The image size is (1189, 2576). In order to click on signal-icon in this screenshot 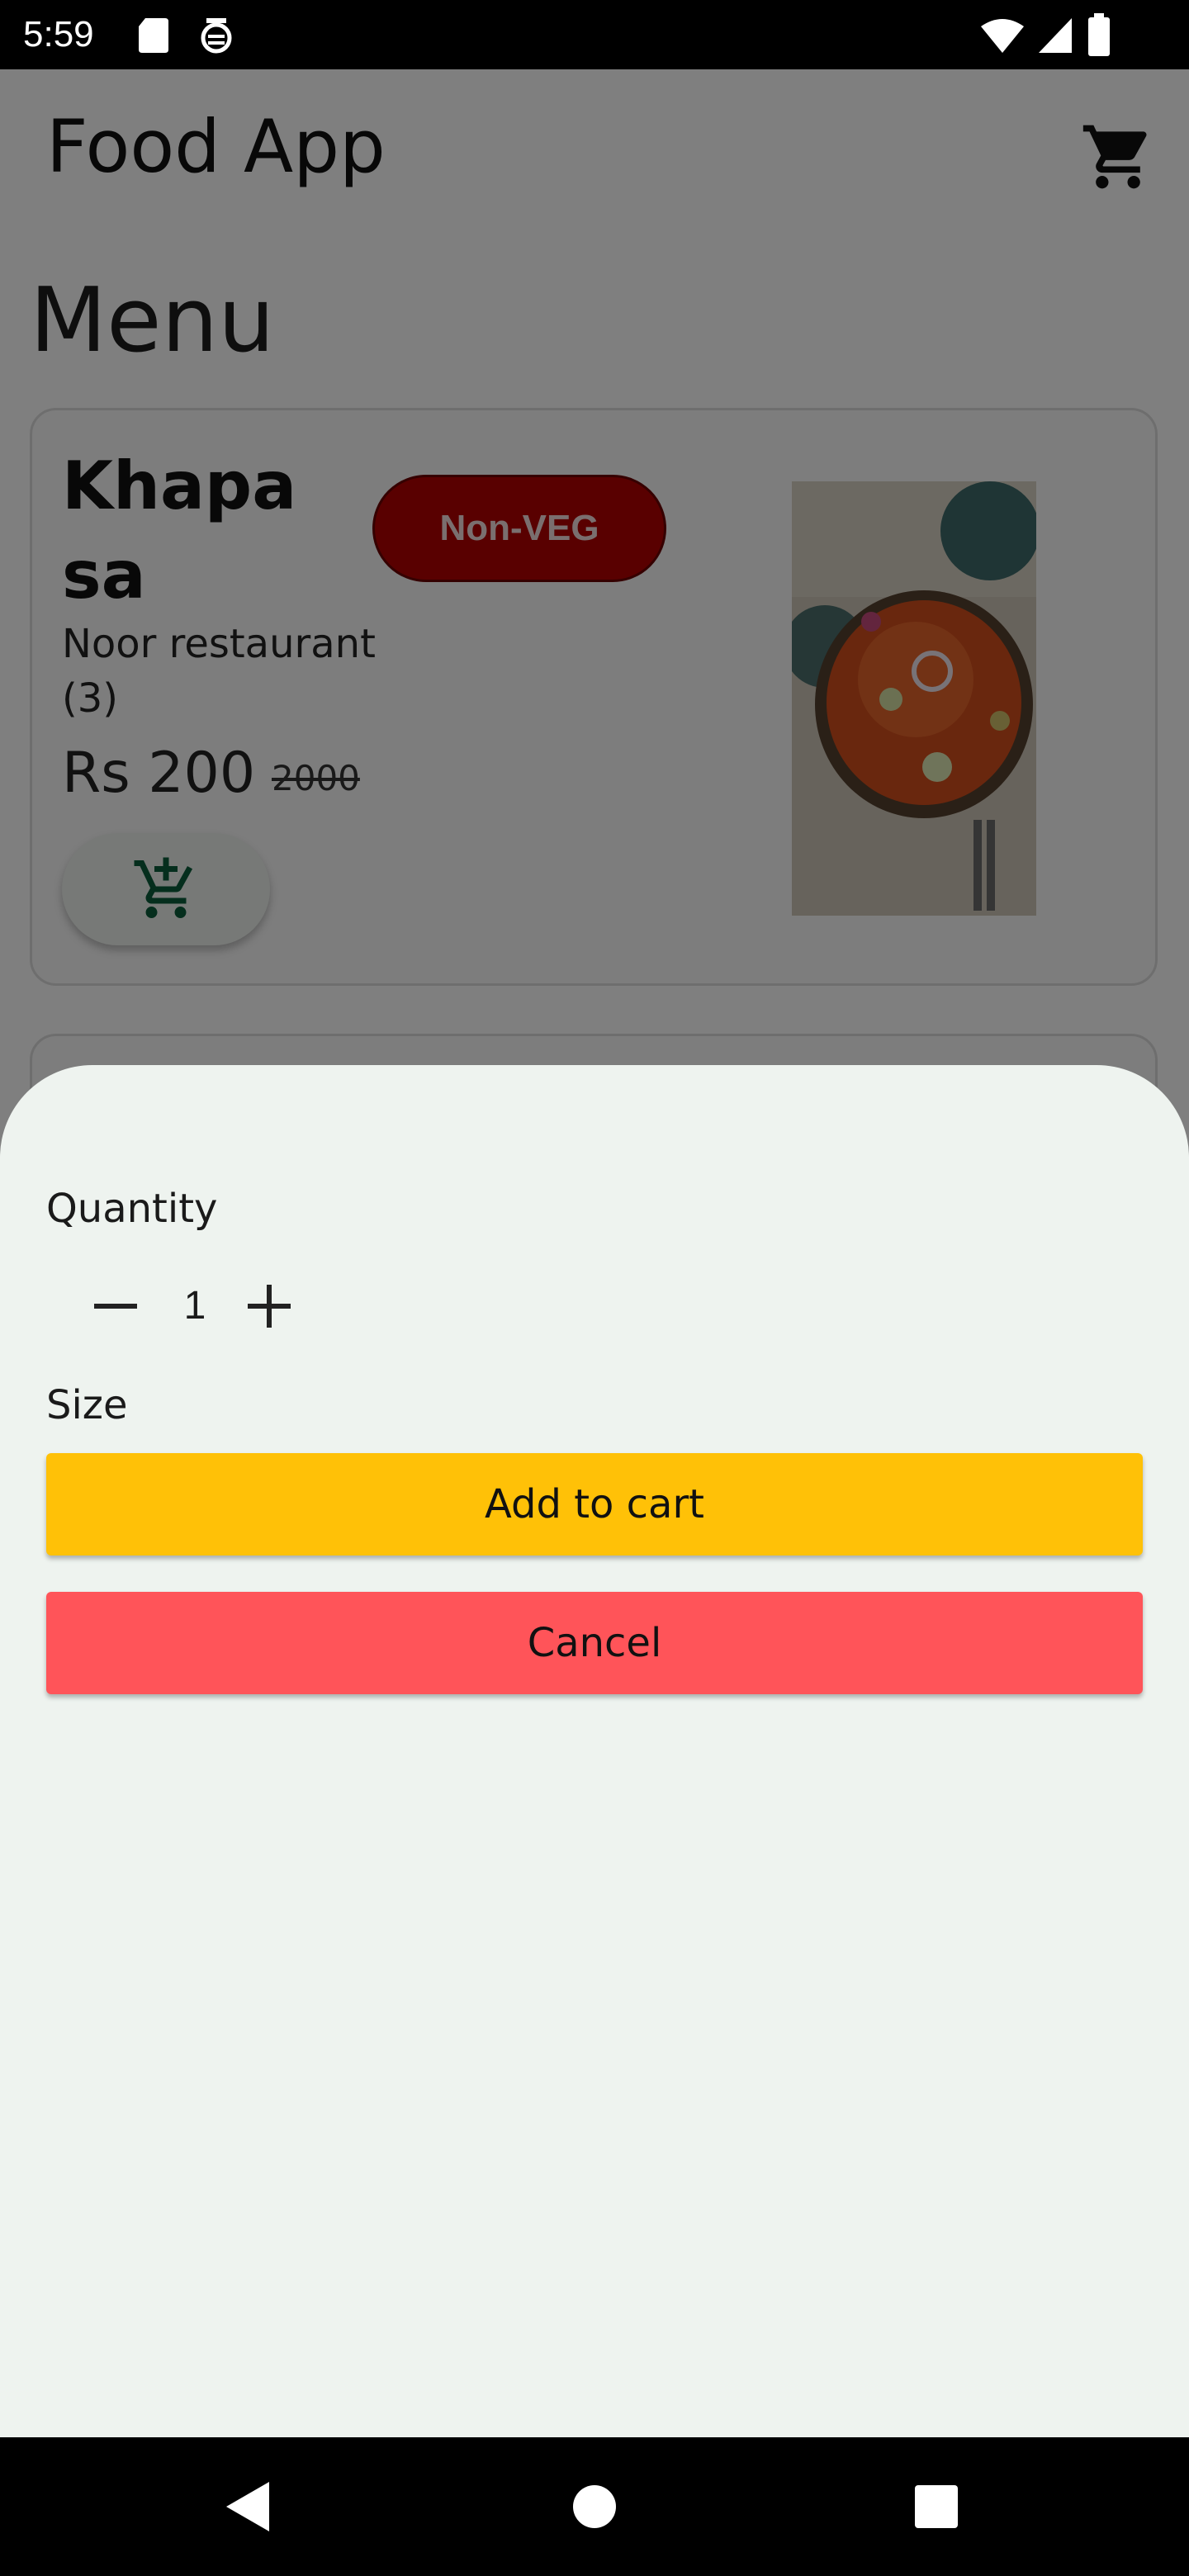, I will do `click(1055, 35)`.